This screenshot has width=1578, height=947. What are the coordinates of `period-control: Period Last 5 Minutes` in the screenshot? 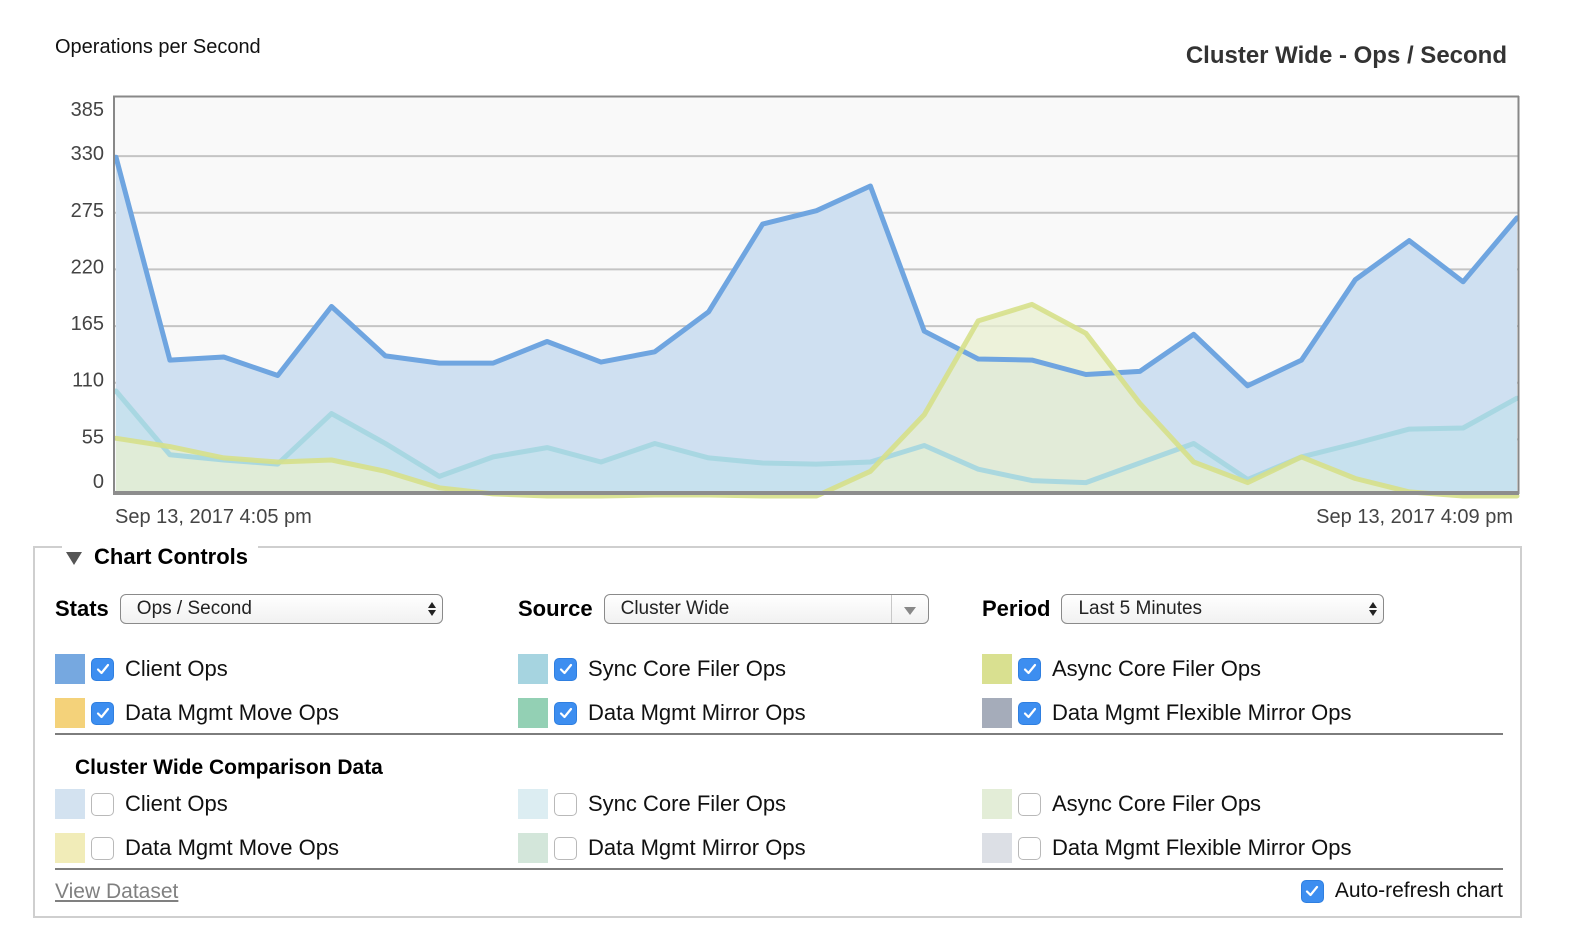 It's located at (1183, 609).